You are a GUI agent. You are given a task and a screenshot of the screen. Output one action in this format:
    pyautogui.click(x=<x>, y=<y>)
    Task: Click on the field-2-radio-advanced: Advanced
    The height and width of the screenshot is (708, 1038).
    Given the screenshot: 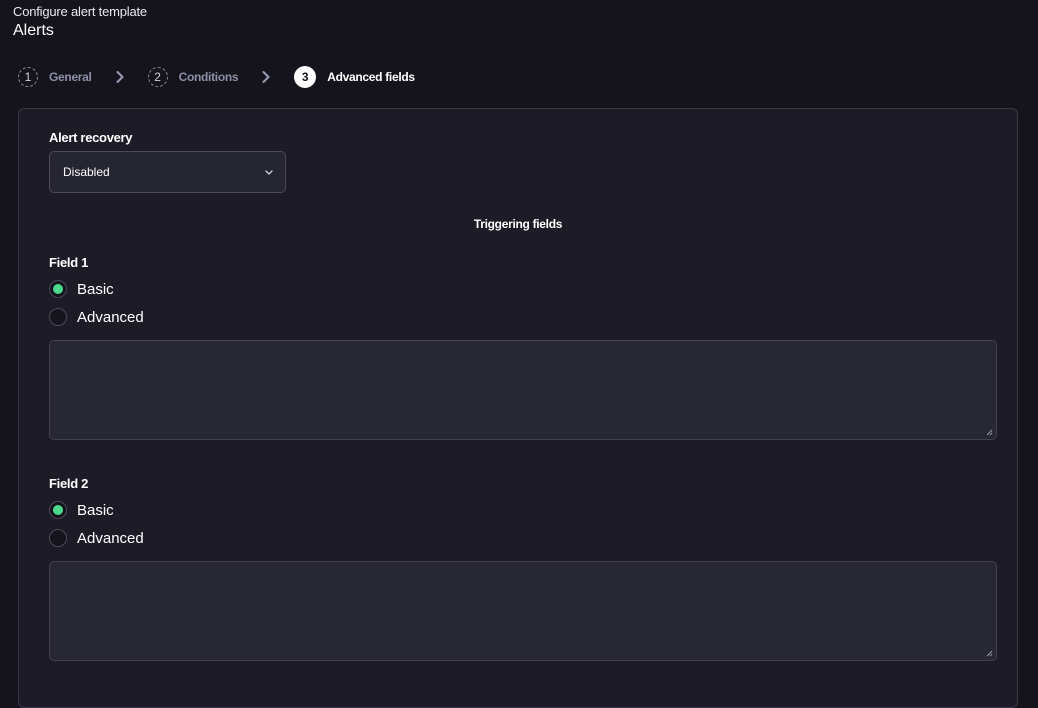 What is the action you would take?
    pyautogui.click(x=96, y=538)
    